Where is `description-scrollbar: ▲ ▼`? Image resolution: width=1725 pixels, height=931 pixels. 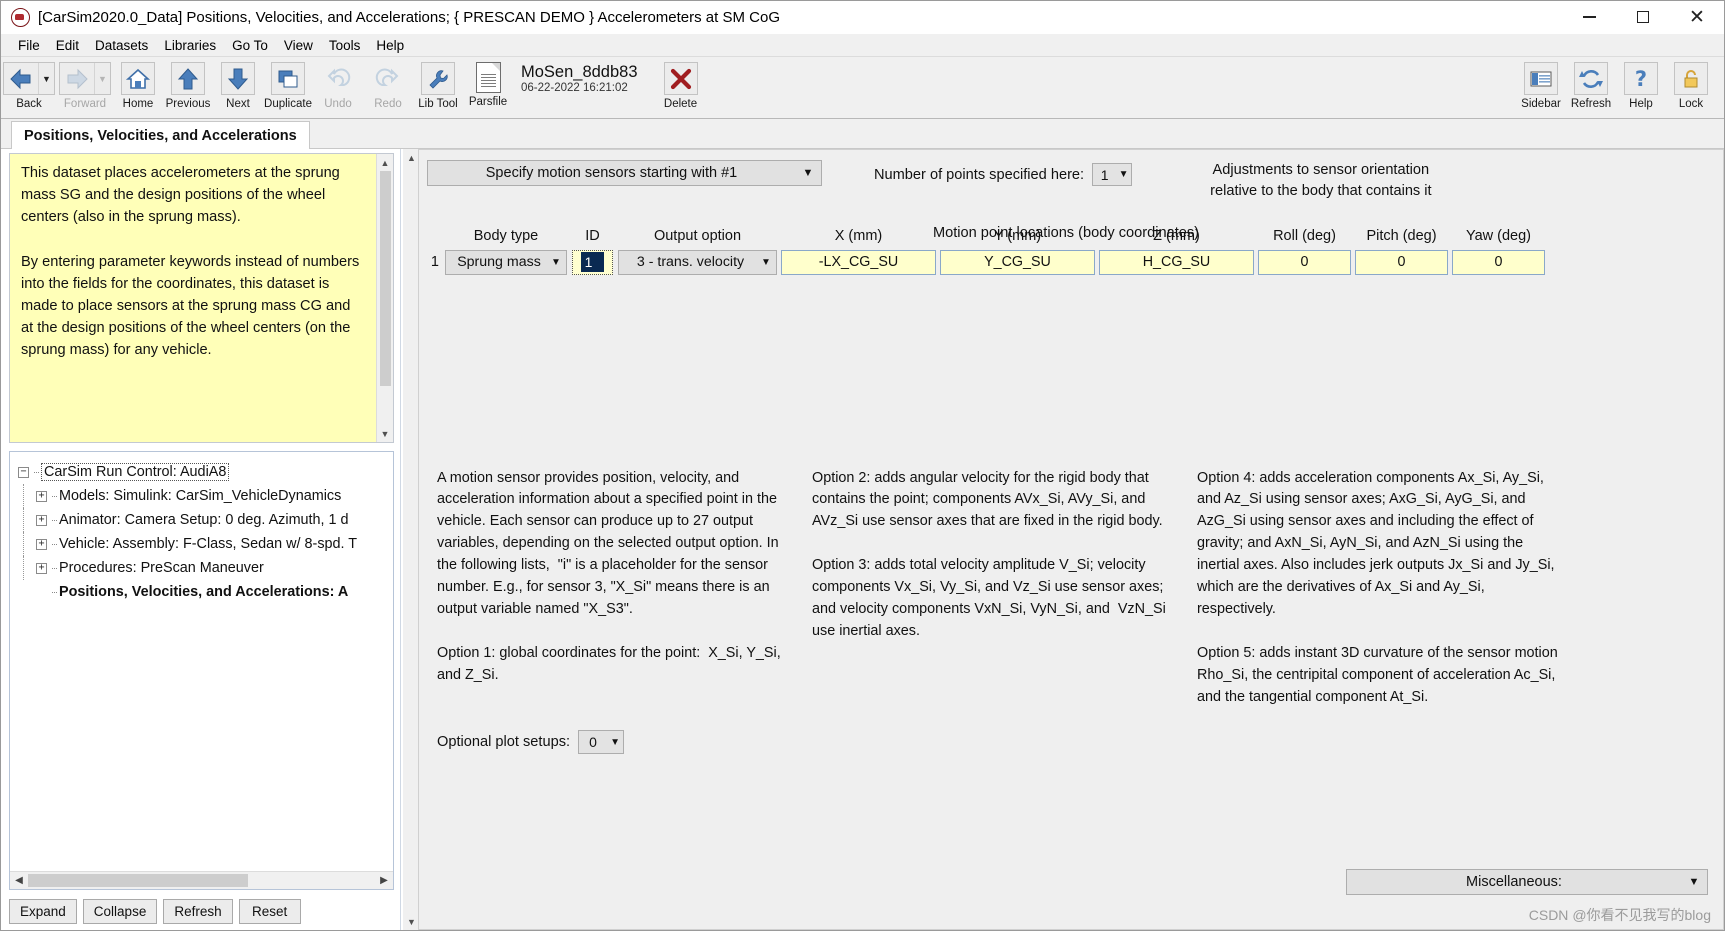
description-scrollbar: ▲ ▼ is located at coordinates (384, 298).